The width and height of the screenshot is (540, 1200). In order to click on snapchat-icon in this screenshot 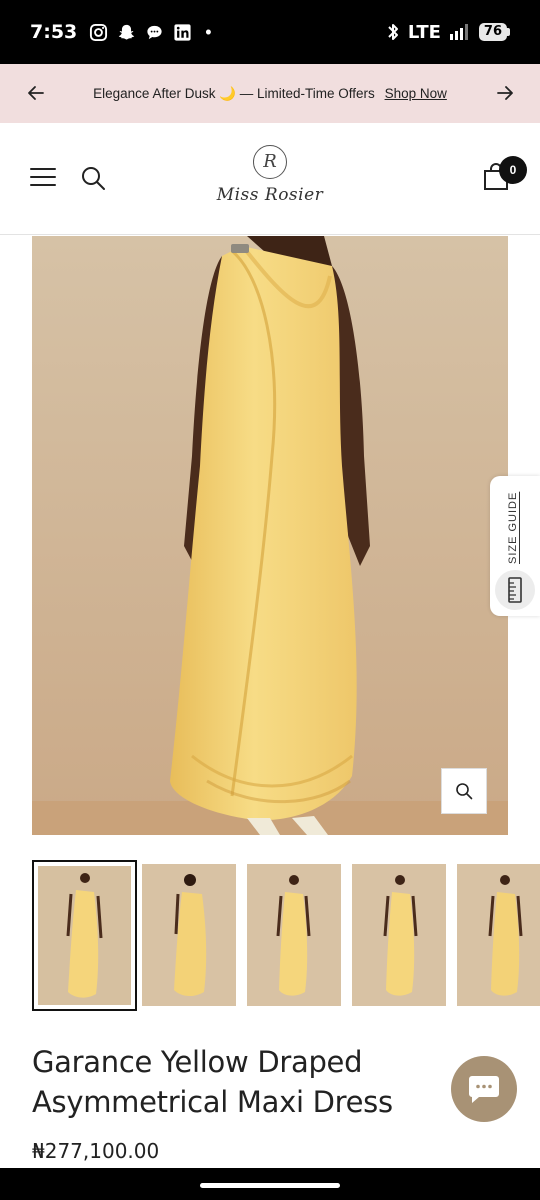, I will do `click(127, 32)`.